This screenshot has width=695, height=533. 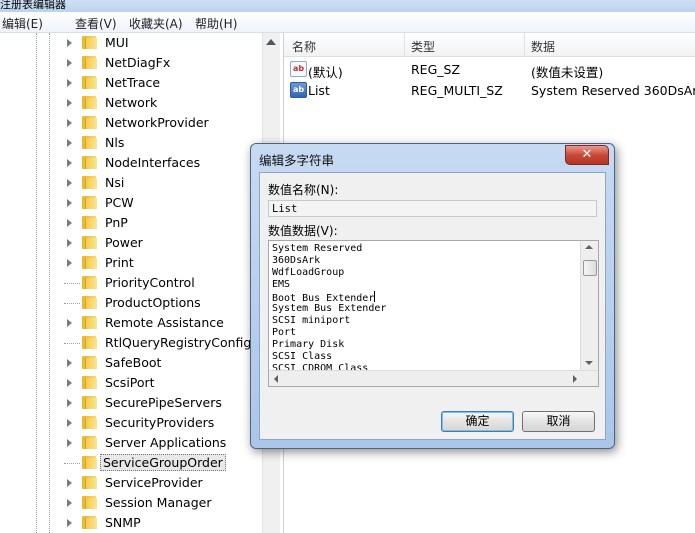 I want to click on tree-item: Power, so click(x=131, y=243).